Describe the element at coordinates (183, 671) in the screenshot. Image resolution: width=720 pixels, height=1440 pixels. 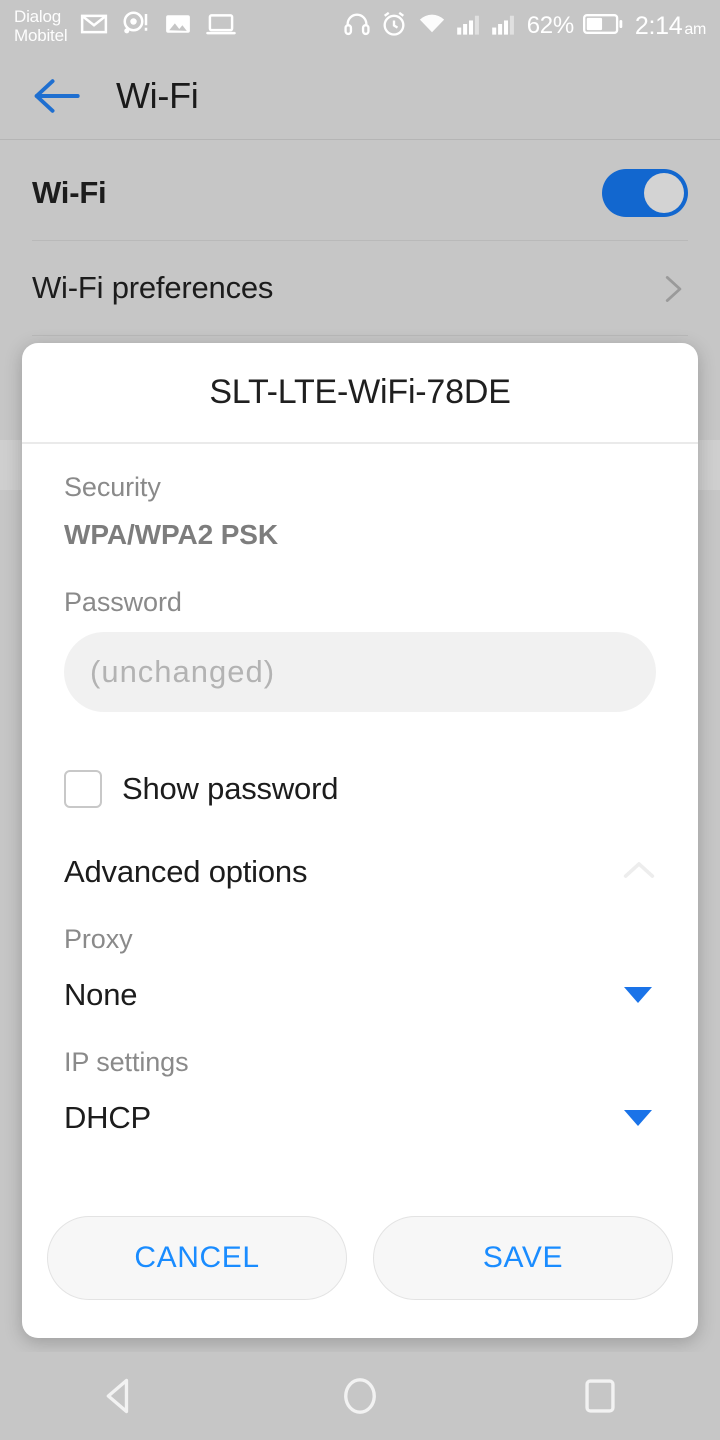
I see `password-placeholder: (unchanged)` at that location.